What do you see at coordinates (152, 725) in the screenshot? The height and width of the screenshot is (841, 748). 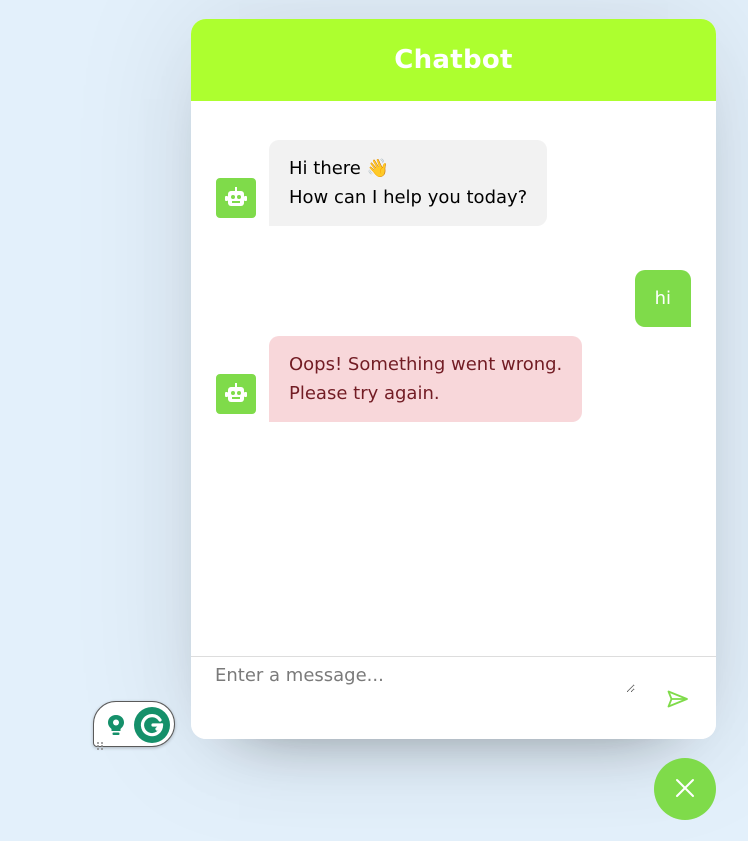 I see `grammarly-g-icon` at bounding box center [152, 725].